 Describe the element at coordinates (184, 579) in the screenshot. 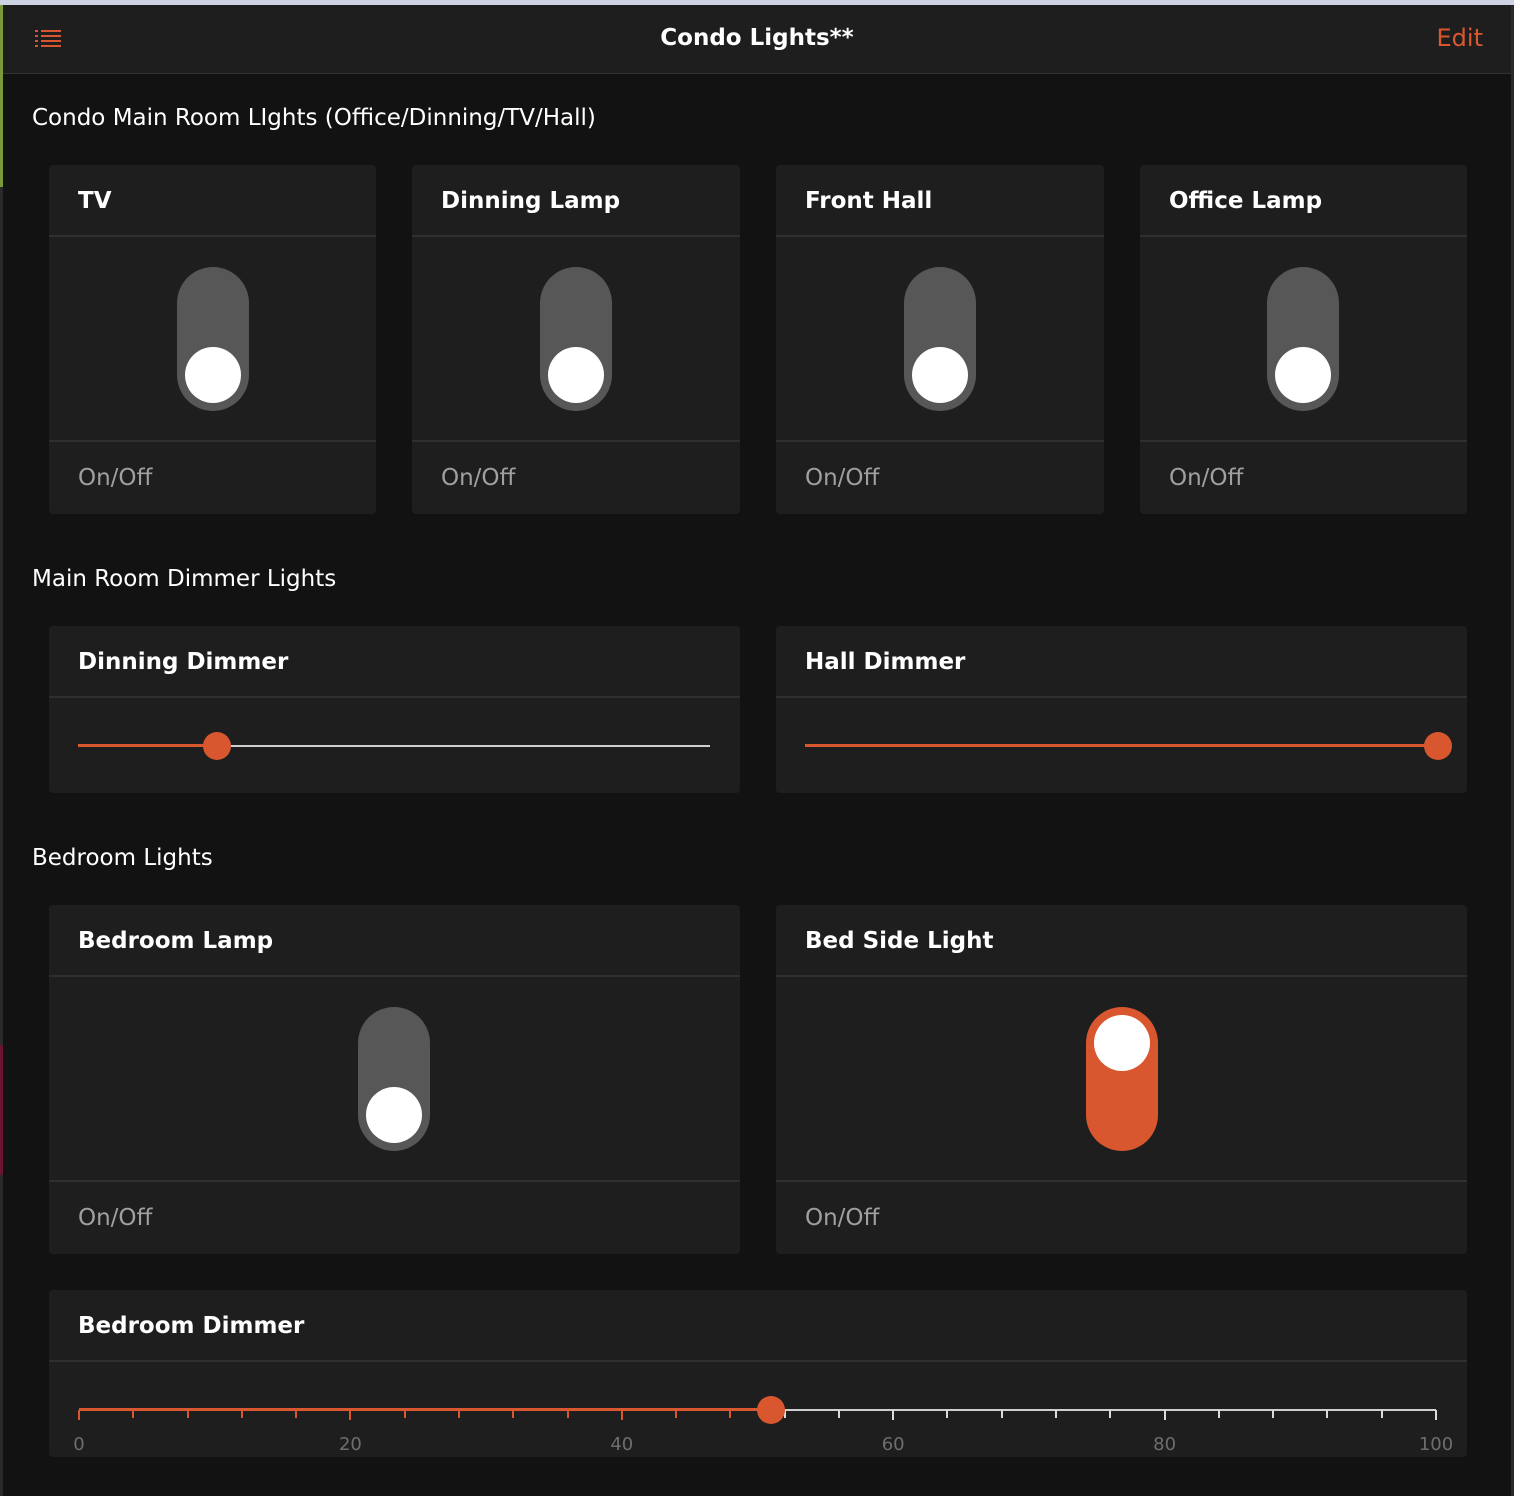

I see `section-title-dimmers: Main Room Dimmer Lights` at that location.